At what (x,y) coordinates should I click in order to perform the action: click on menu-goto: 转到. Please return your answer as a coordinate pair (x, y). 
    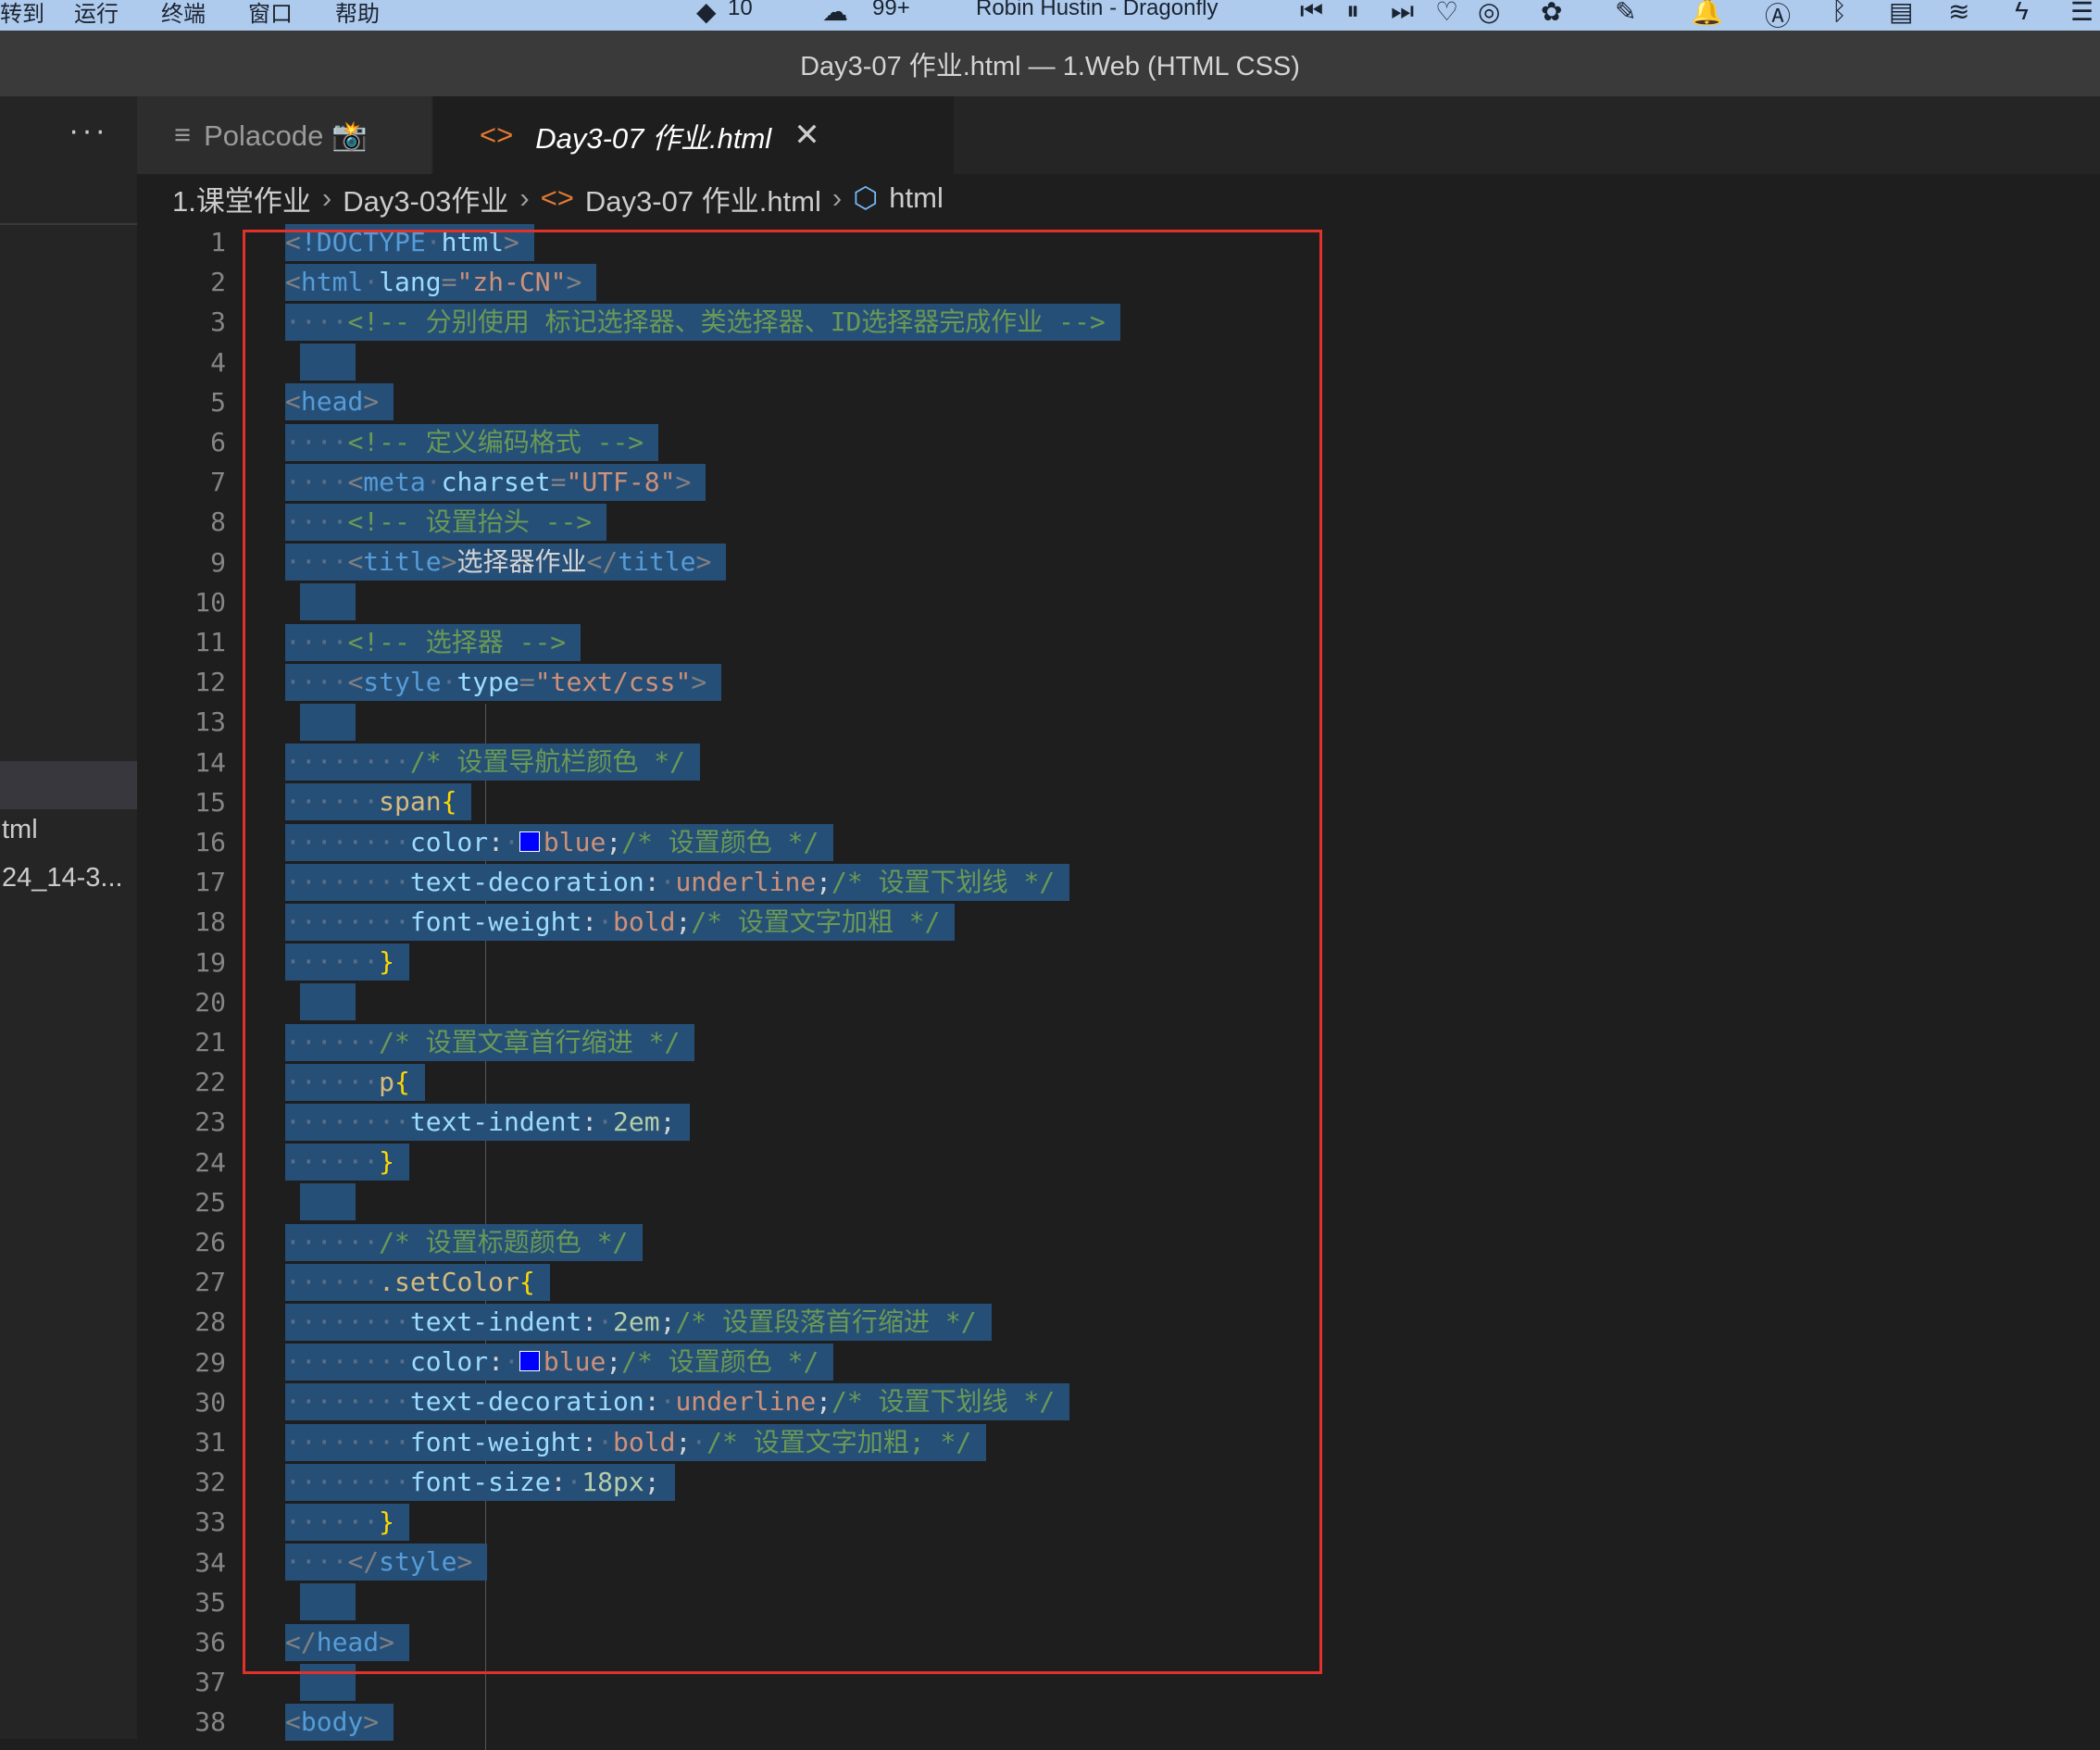
    Looking at the image, I should click on (22, 14).